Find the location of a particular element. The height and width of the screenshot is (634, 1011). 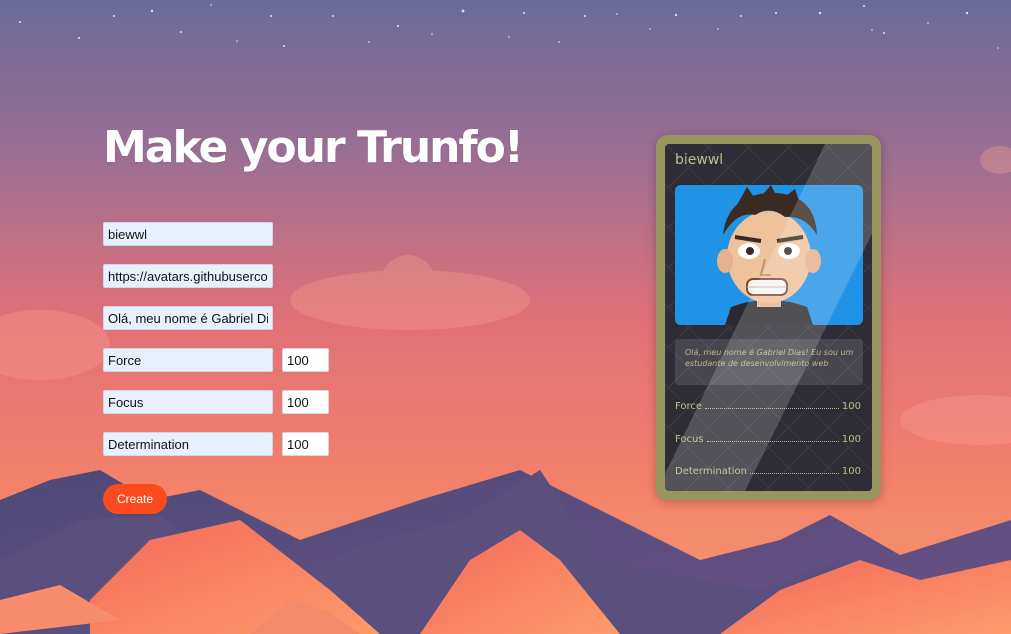

card-name-input is located at coordinates (188, 234).